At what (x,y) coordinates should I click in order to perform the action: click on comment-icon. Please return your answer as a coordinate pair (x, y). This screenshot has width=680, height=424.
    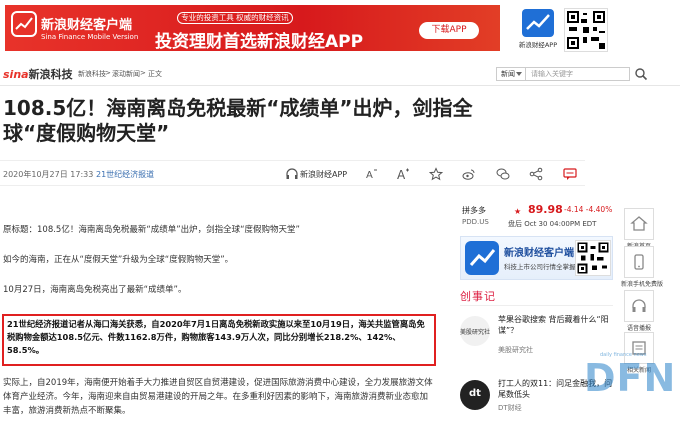
    Looking at the image, I should click on (570, 174).